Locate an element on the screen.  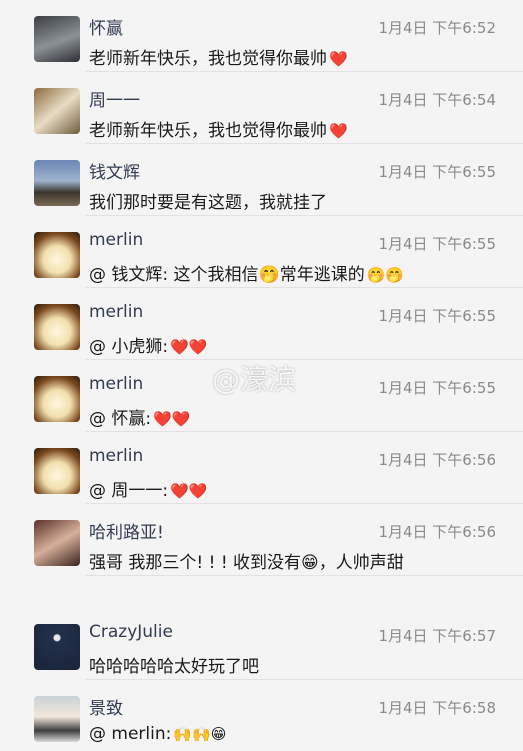
message-row: merlin 1月4日 下午6:55 @ 钱文辉: 这个我相信🤭常年逃课的 🤭🤭 is located at coordinates (261, 252).